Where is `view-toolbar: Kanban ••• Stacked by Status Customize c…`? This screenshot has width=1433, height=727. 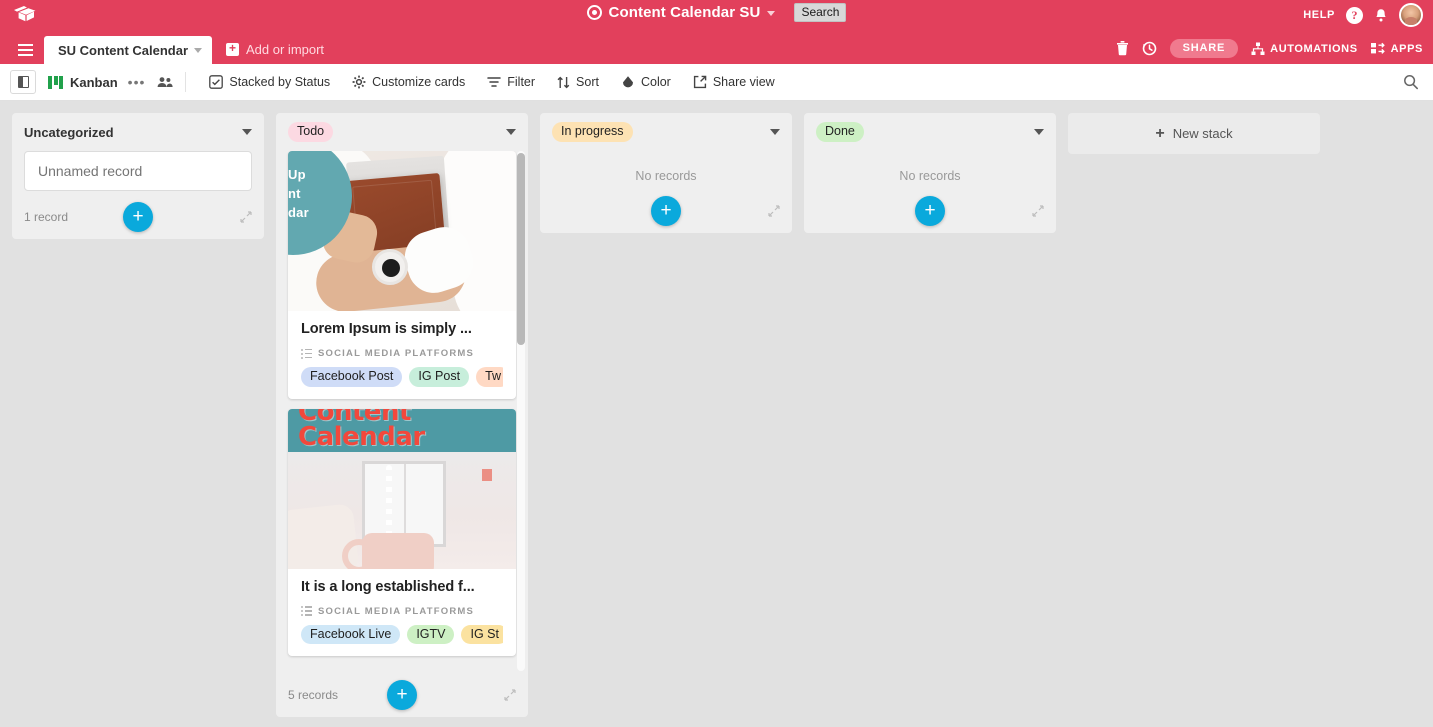
view-toolbar: Kanban ••• Stacked by Status Customize c… is located at coordinates (716, 82).